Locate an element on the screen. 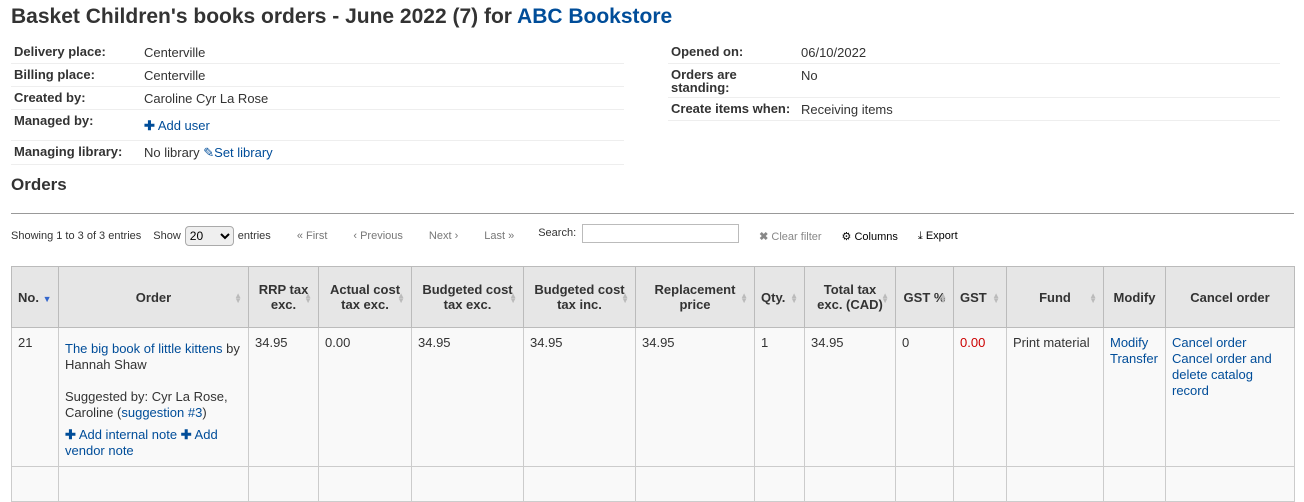  download-icon: ⤓ is located at coordinates (920, 235).